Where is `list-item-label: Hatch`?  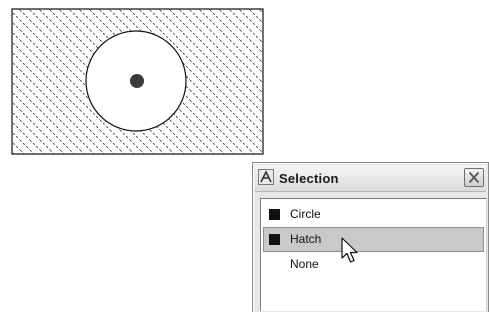 list-item-label: Hatch is located at coordinates (306, 239).